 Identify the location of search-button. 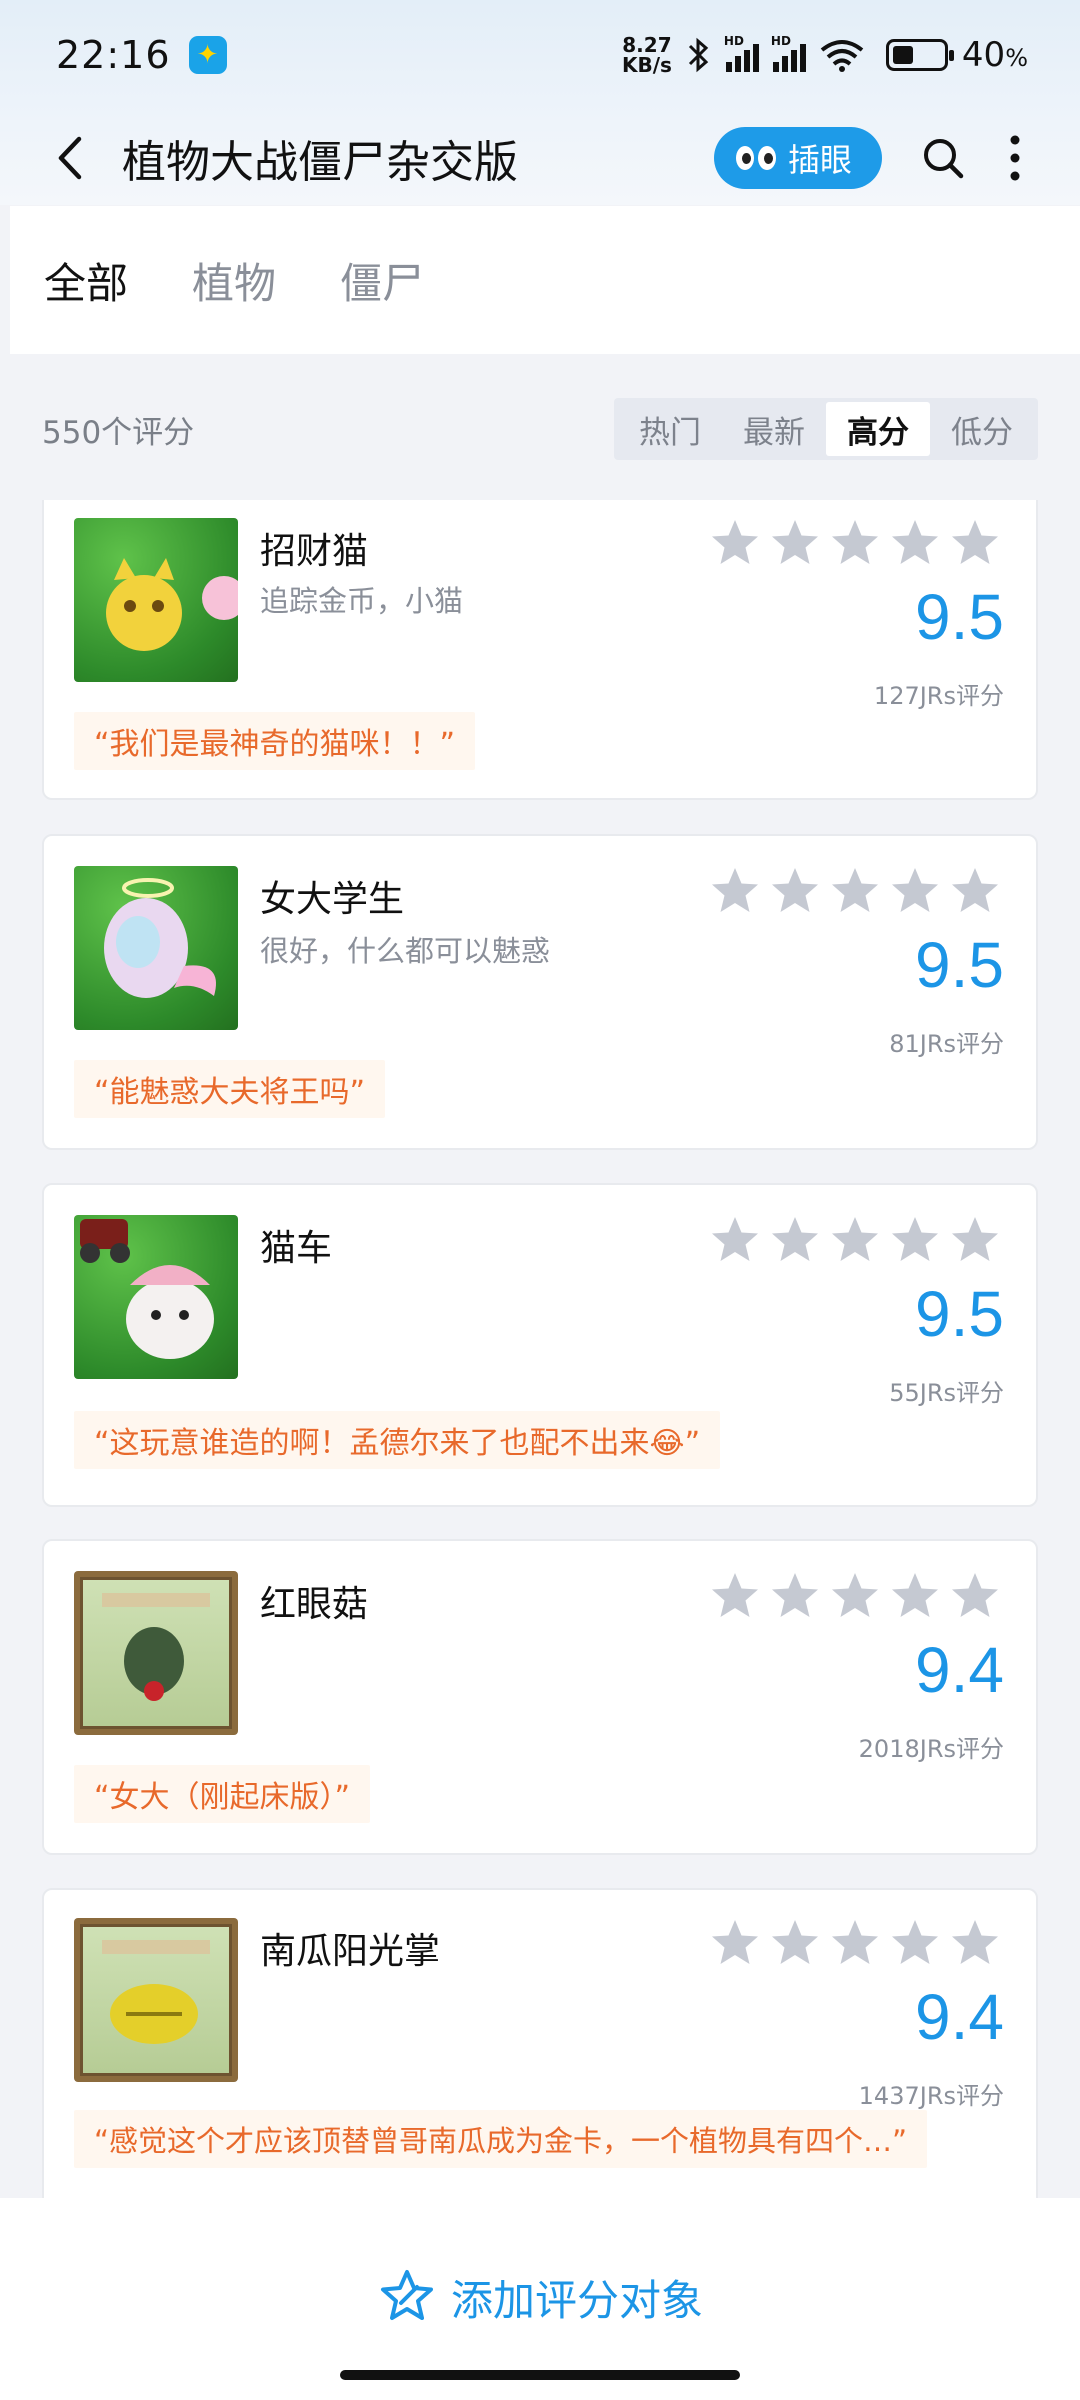
(943, 158).